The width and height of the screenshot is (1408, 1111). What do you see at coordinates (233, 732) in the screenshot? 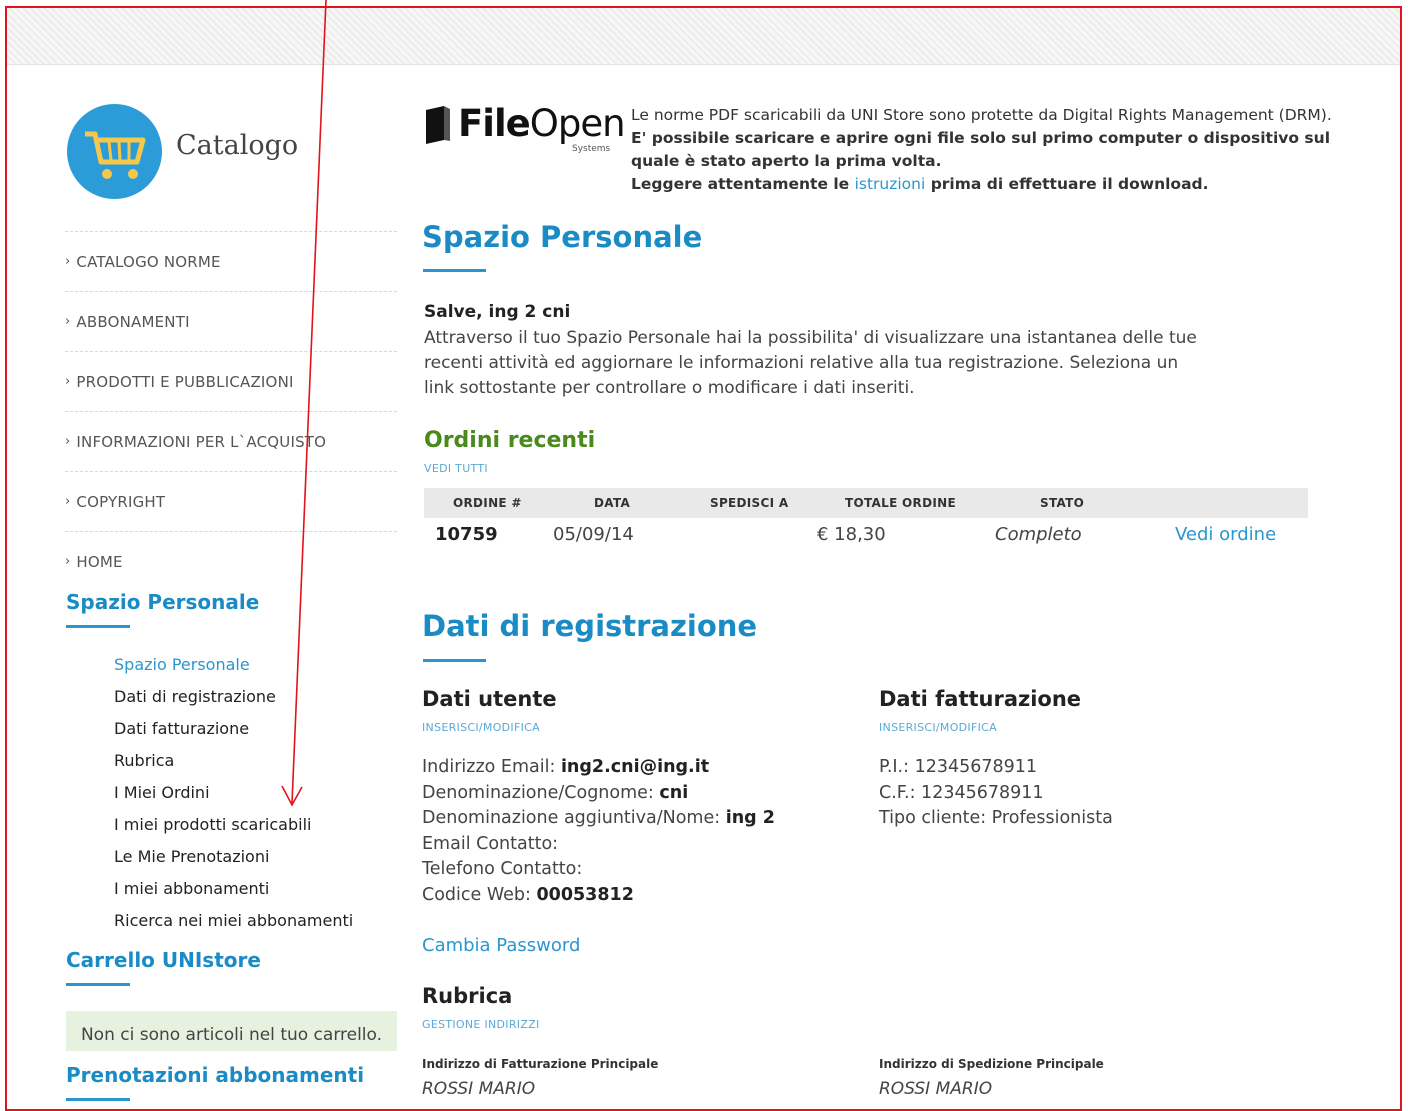
I see `subnav-dati-fatturazione: Dati fatturazione` at bounding box center [233, 732].